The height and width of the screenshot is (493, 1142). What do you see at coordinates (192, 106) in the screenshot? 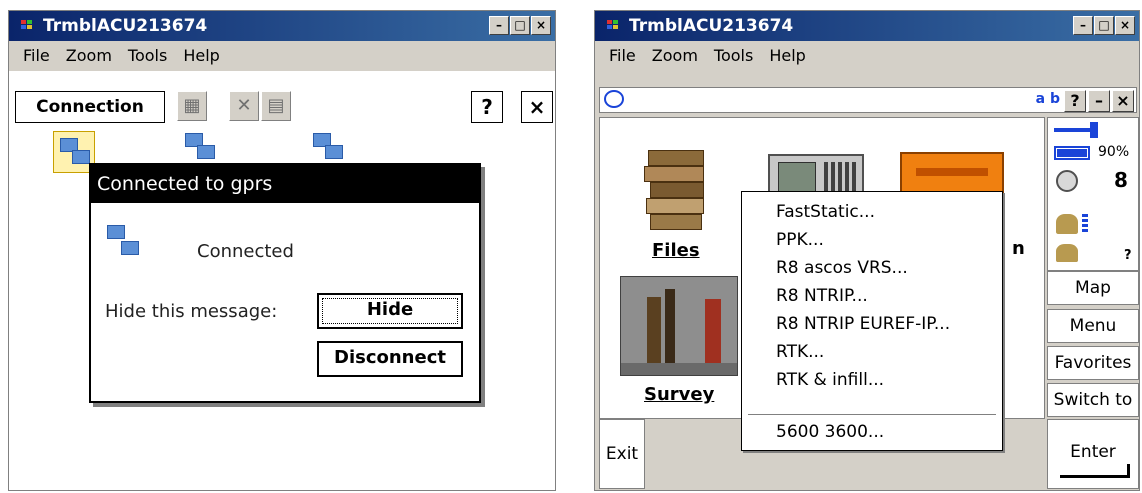
I see `properties-icon: ▦` at bounding box center [192, 106].